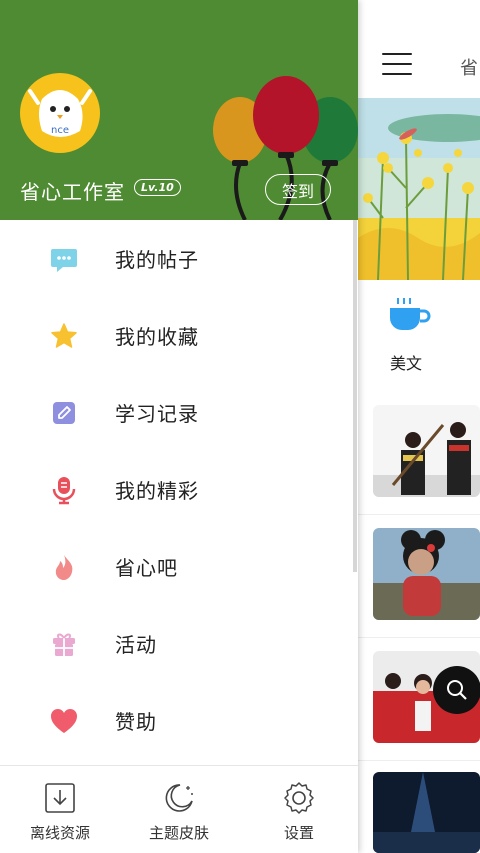 The image size is (480, 853). What do you see at coordinates (157, 337) in the screenshot?
I see `menu-label: 我的收藏` at bounding box center [157, 337].